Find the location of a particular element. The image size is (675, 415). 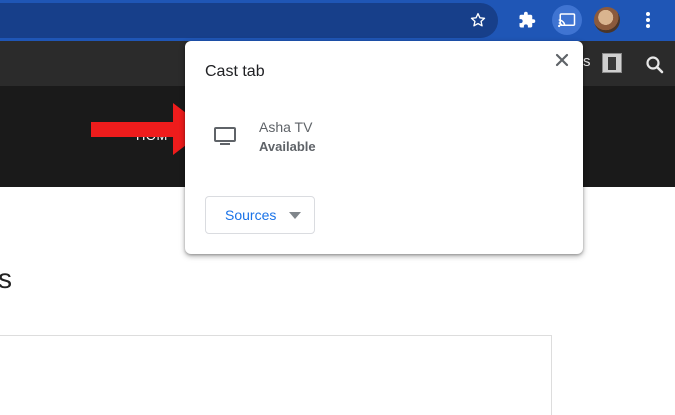

close-icon is located at coordinates (562, 60).